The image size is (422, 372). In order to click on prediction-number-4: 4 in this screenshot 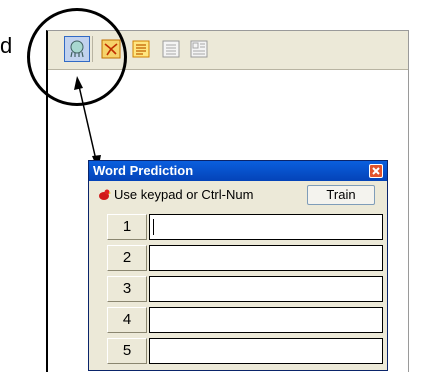, I will do `click(127, 320)`.